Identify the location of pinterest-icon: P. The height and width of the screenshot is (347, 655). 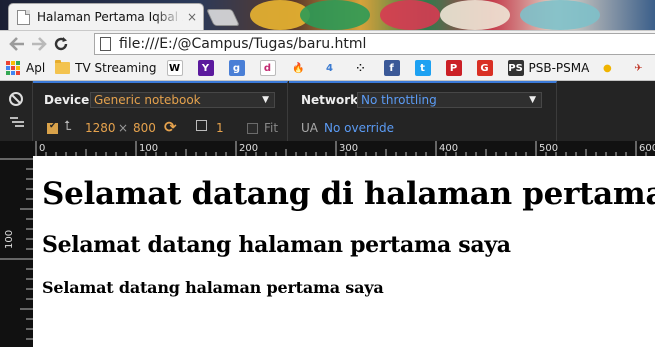
(453, 68).